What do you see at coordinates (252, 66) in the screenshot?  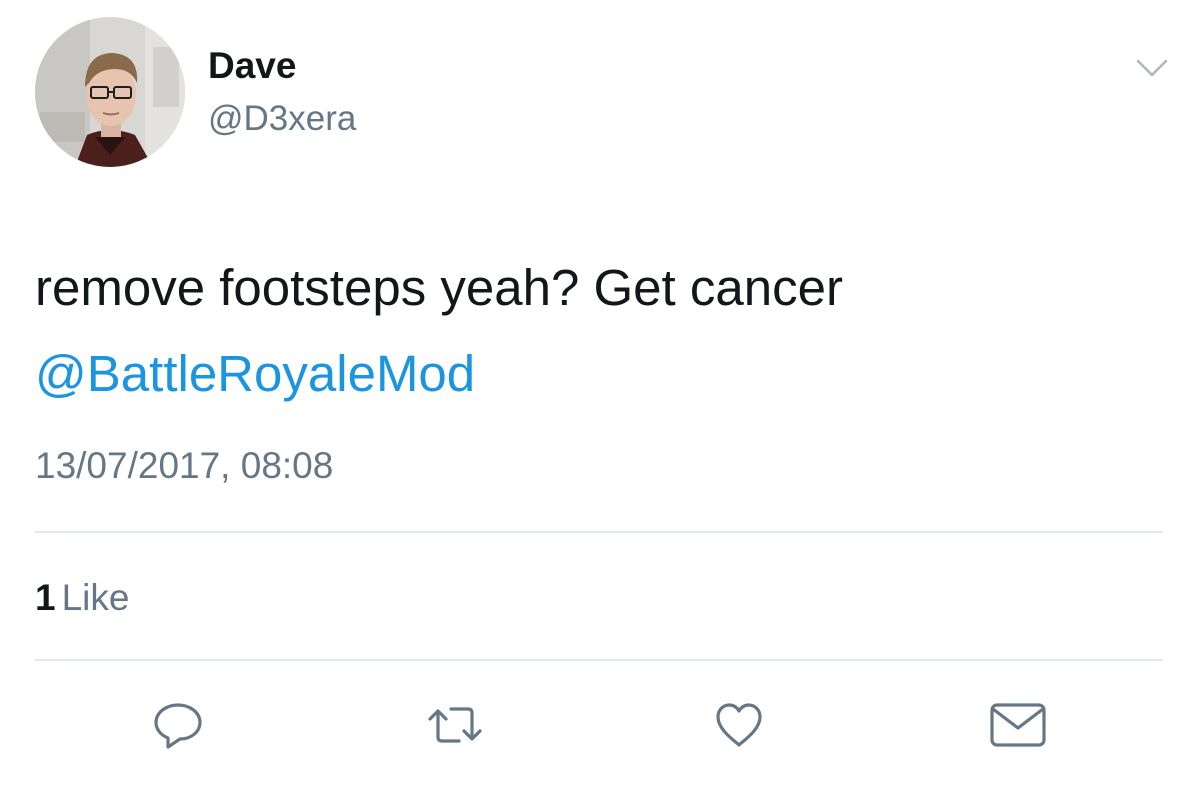 I see `author-name: Dave` at bounding box center [252, 66].